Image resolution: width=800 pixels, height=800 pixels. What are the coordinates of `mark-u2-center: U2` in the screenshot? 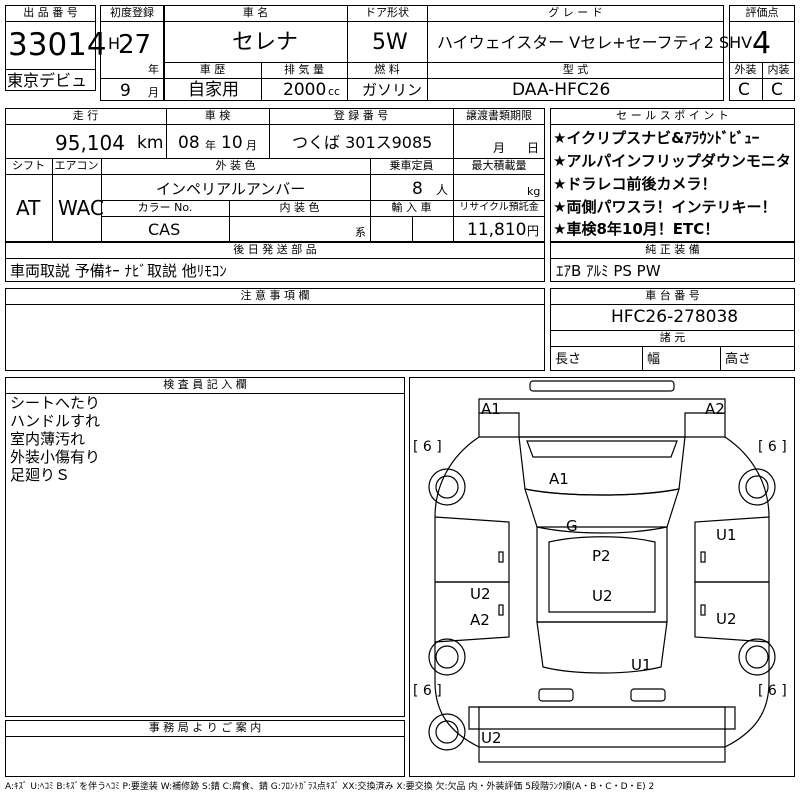 It's located at (602, 596).